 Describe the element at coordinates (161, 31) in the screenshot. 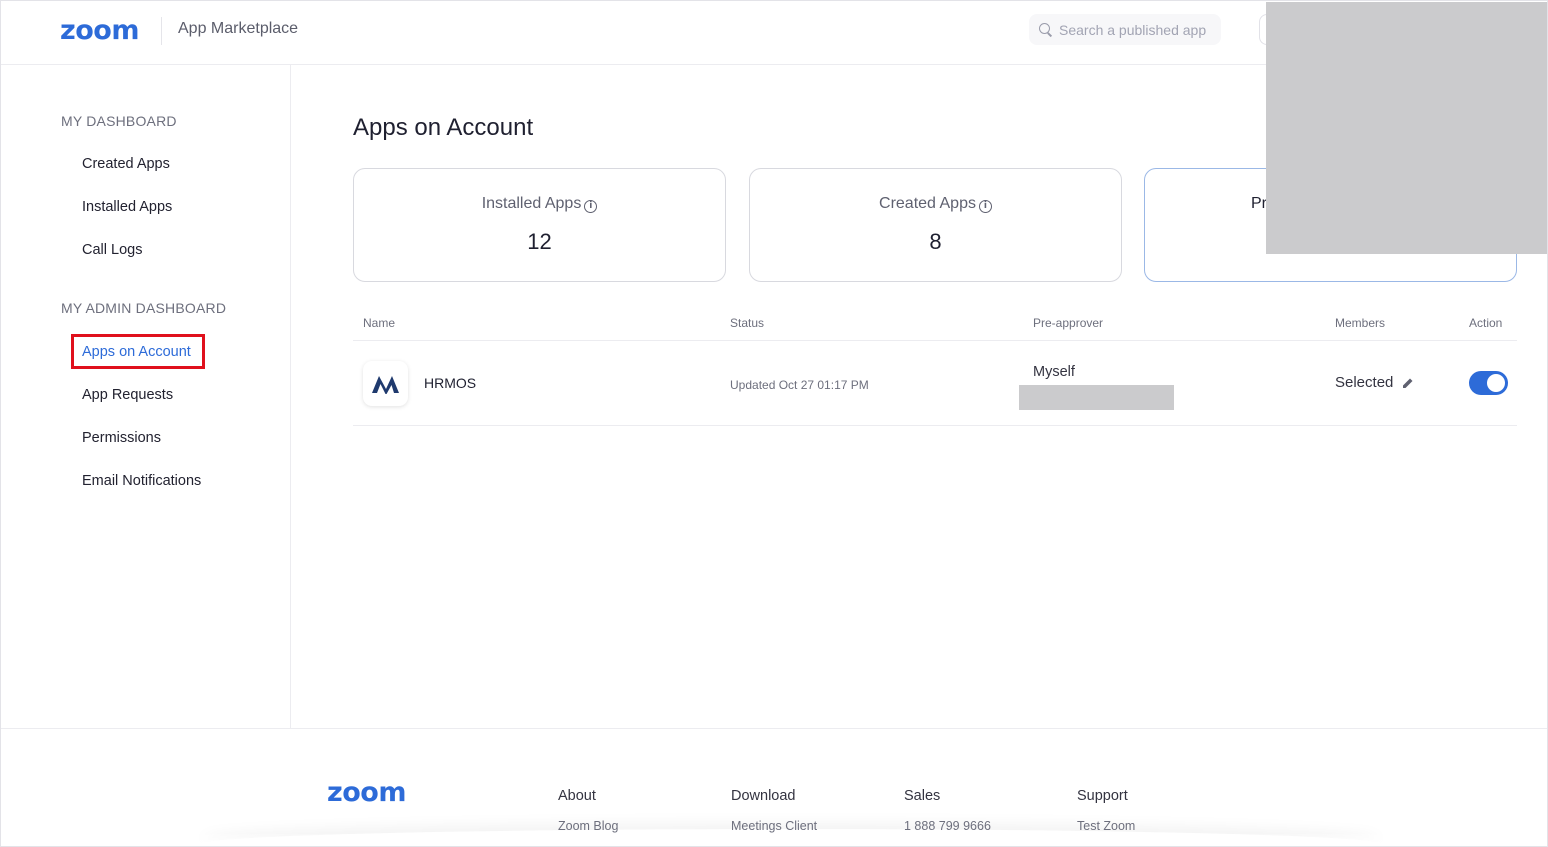

I see `header-divider` at that location.